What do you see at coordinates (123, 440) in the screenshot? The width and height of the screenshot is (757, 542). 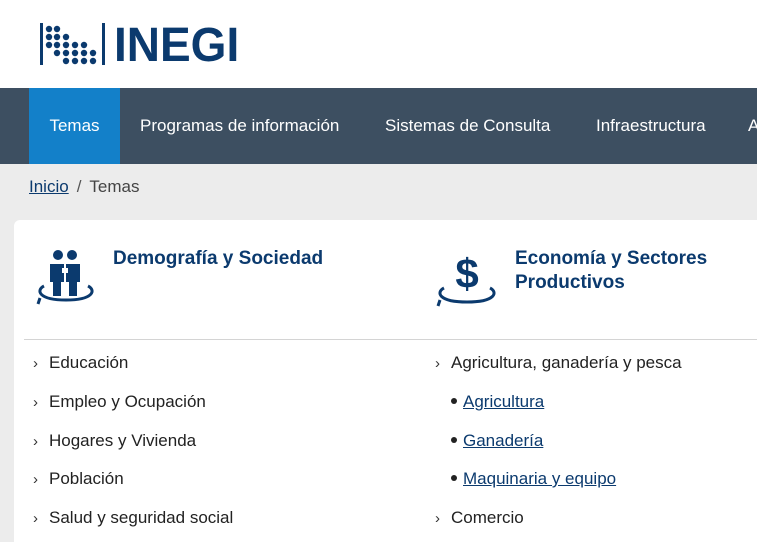 I see `topic-label: Hogares y Vivienda` at bounding box center [123, 440].